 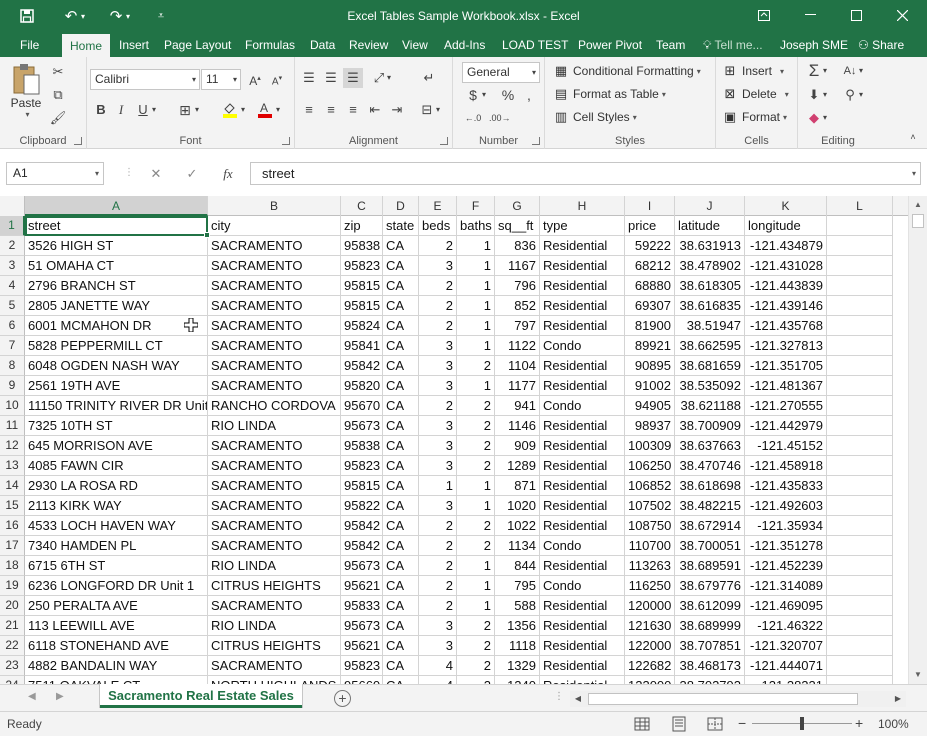 What do you see at coordinates (860, 626) in the screenshot?
I see `cell-l21` at bounding box center [860, 626].